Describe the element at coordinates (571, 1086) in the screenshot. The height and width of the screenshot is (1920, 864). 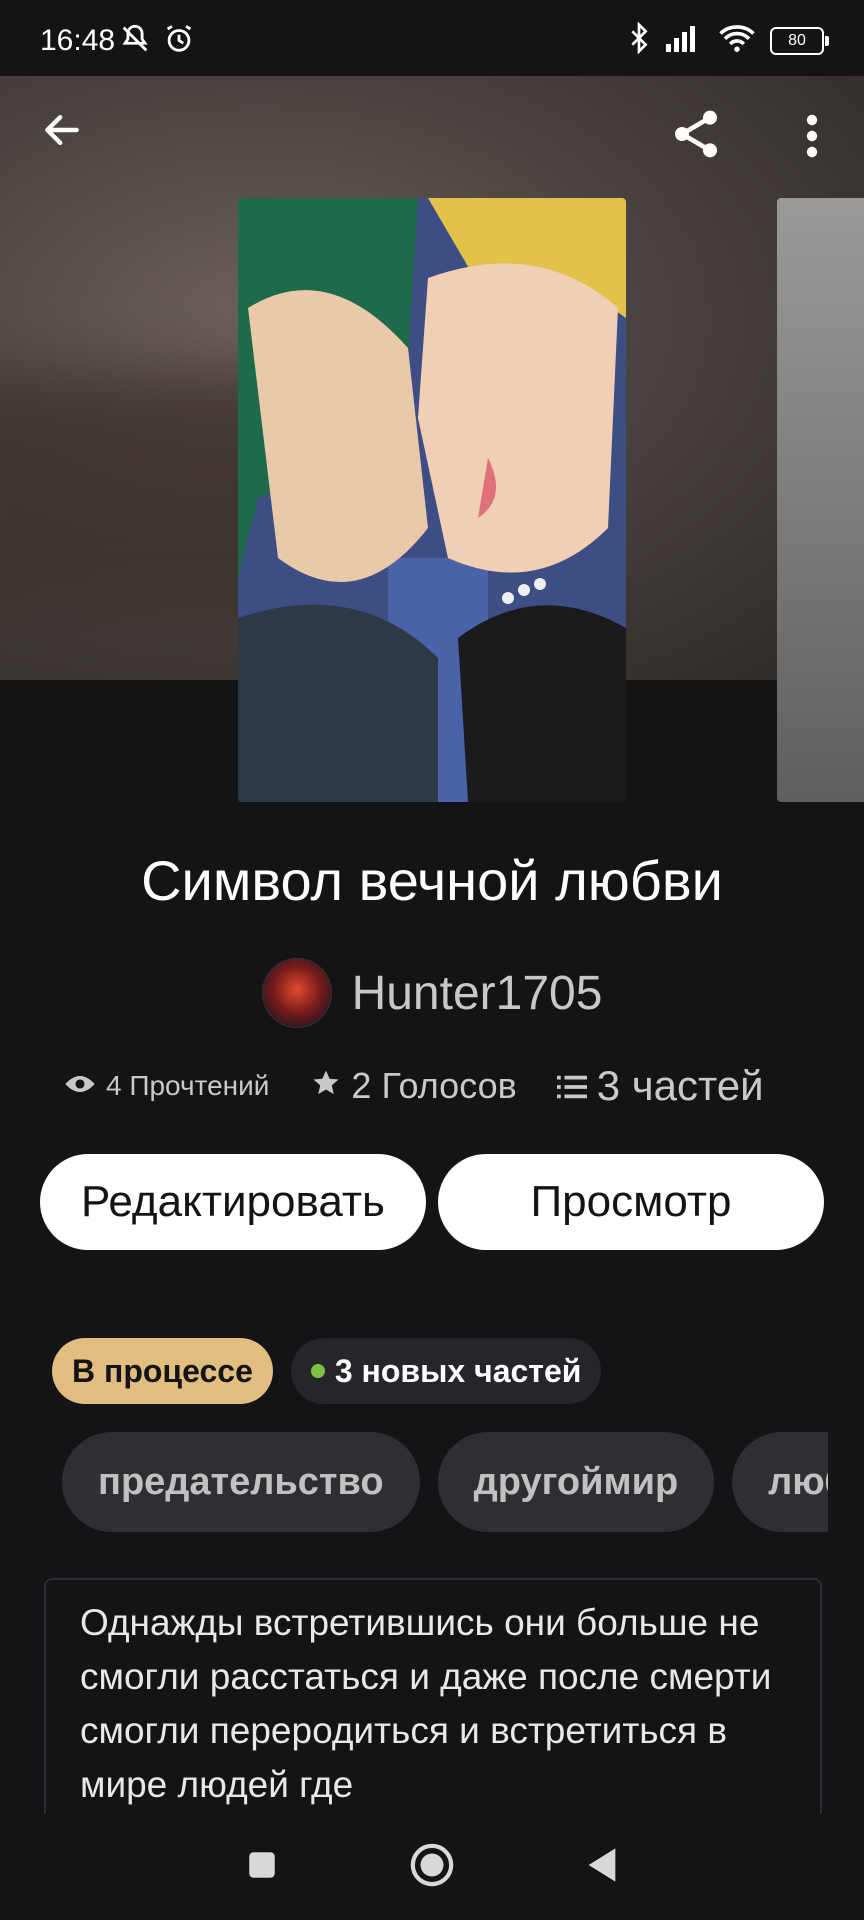
I see `list-icon` at that location.